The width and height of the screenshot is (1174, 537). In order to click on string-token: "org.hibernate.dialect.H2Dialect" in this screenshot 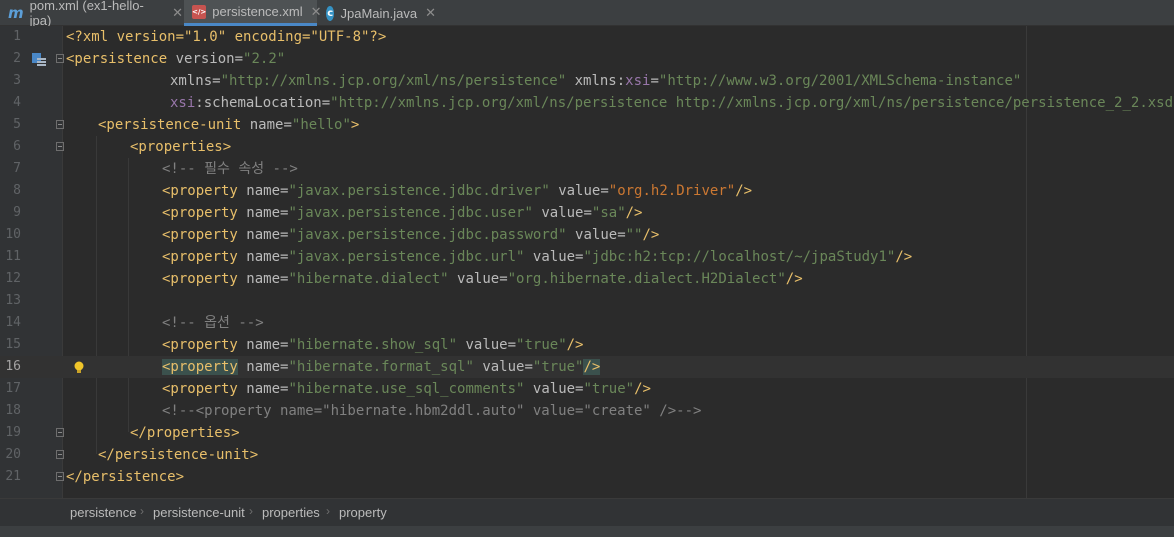, I will do `click(646, 279)`.